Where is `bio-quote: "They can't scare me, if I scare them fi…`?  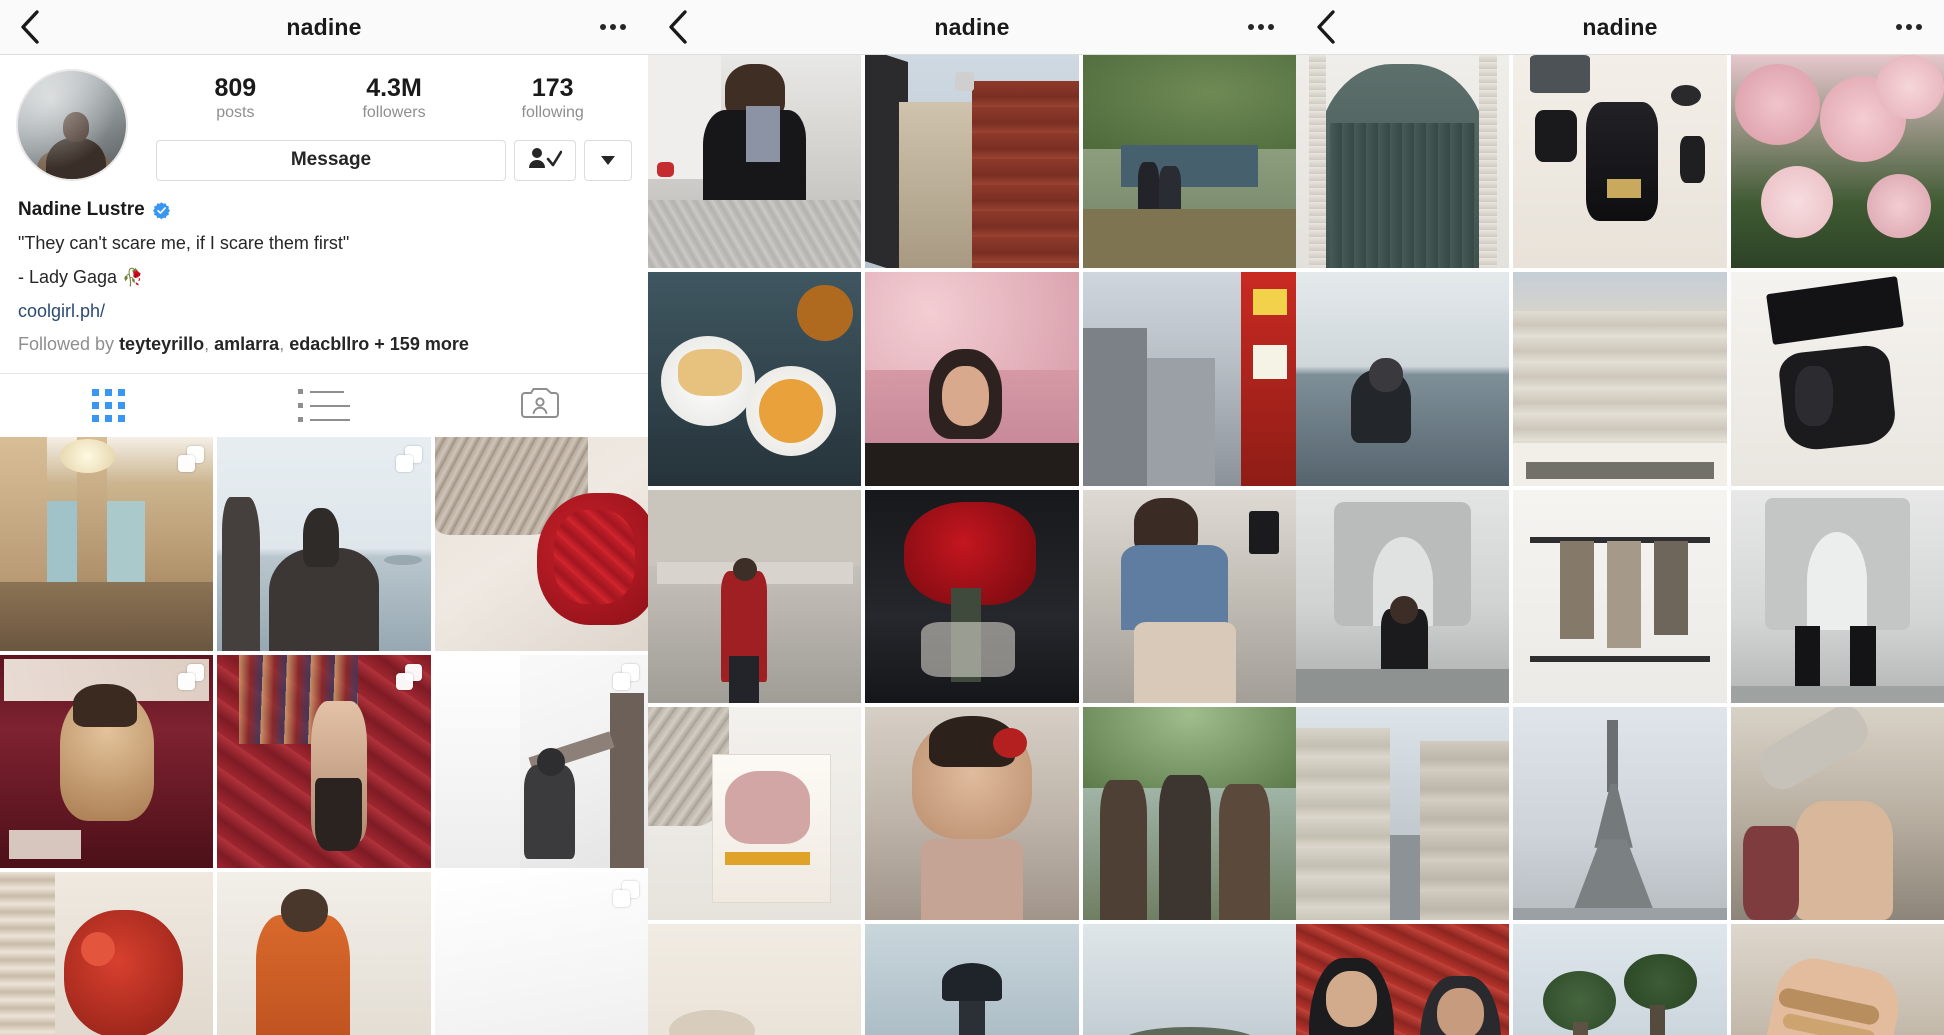
bio-quote: "They can't scare me, if I scare them fi… is located at coordinates (184, 243).